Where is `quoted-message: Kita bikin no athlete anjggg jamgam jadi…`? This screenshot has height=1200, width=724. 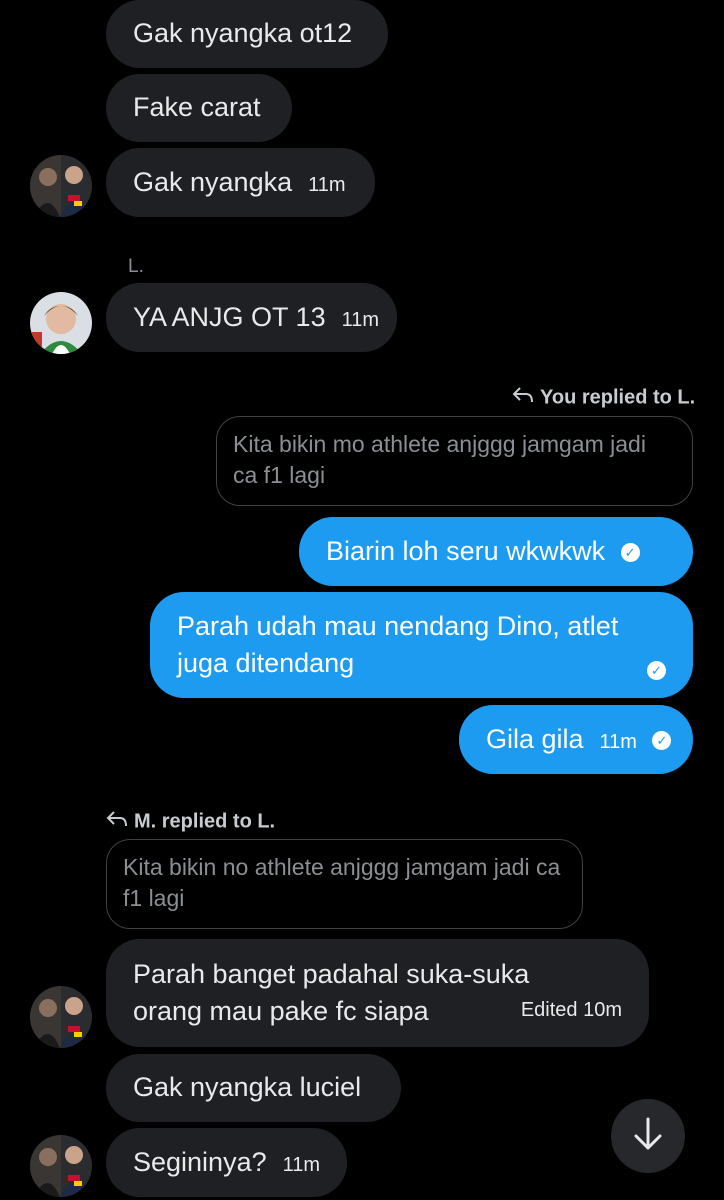
quoted-message: Kita bikin no athlete anjggg jamgam jadi… is located at coordinates (344, 884).